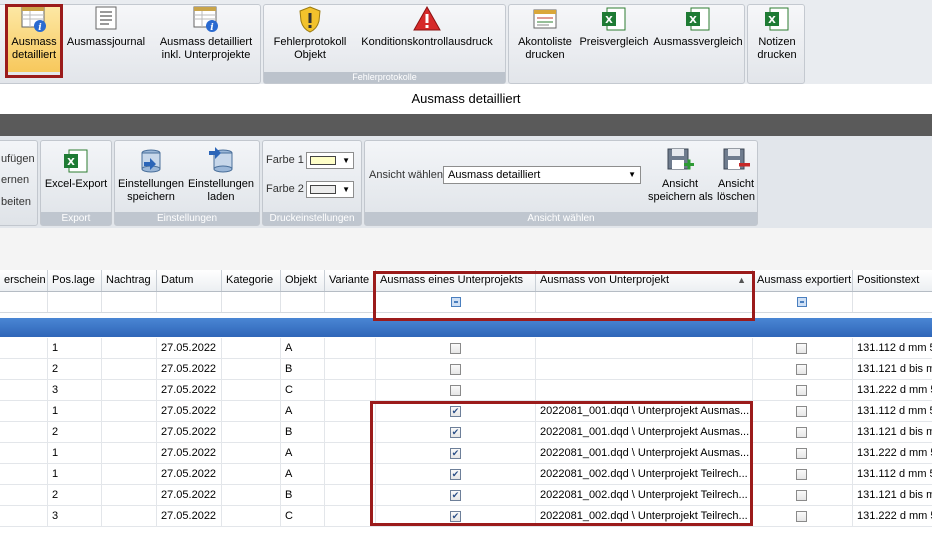 The height and width of the screenshot is (533, 932). I want to click on column-header-variante: Variante, so click(350, 280).